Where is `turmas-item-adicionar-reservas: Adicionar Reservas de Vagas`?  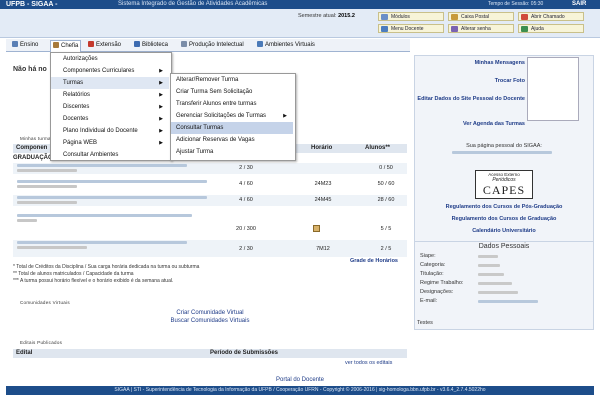
turmas-item-adicionar-reservas: Adicionar Reservas de Vagas is located at coordinates (232, 140).